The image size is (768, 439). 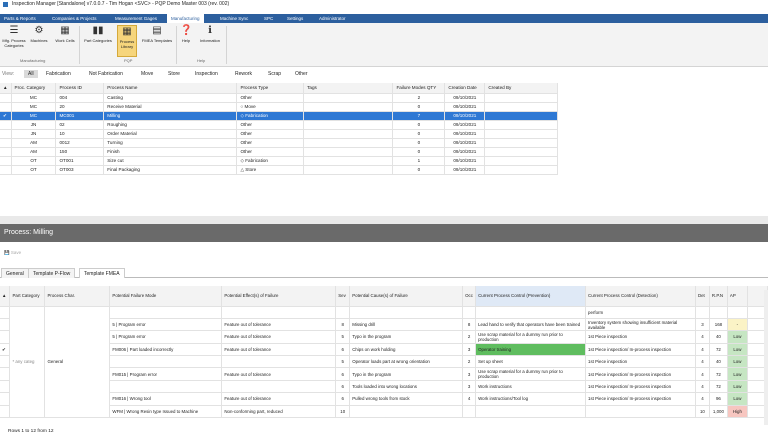 I want to click on column-header: Process Type, so click(x=270, y=88).